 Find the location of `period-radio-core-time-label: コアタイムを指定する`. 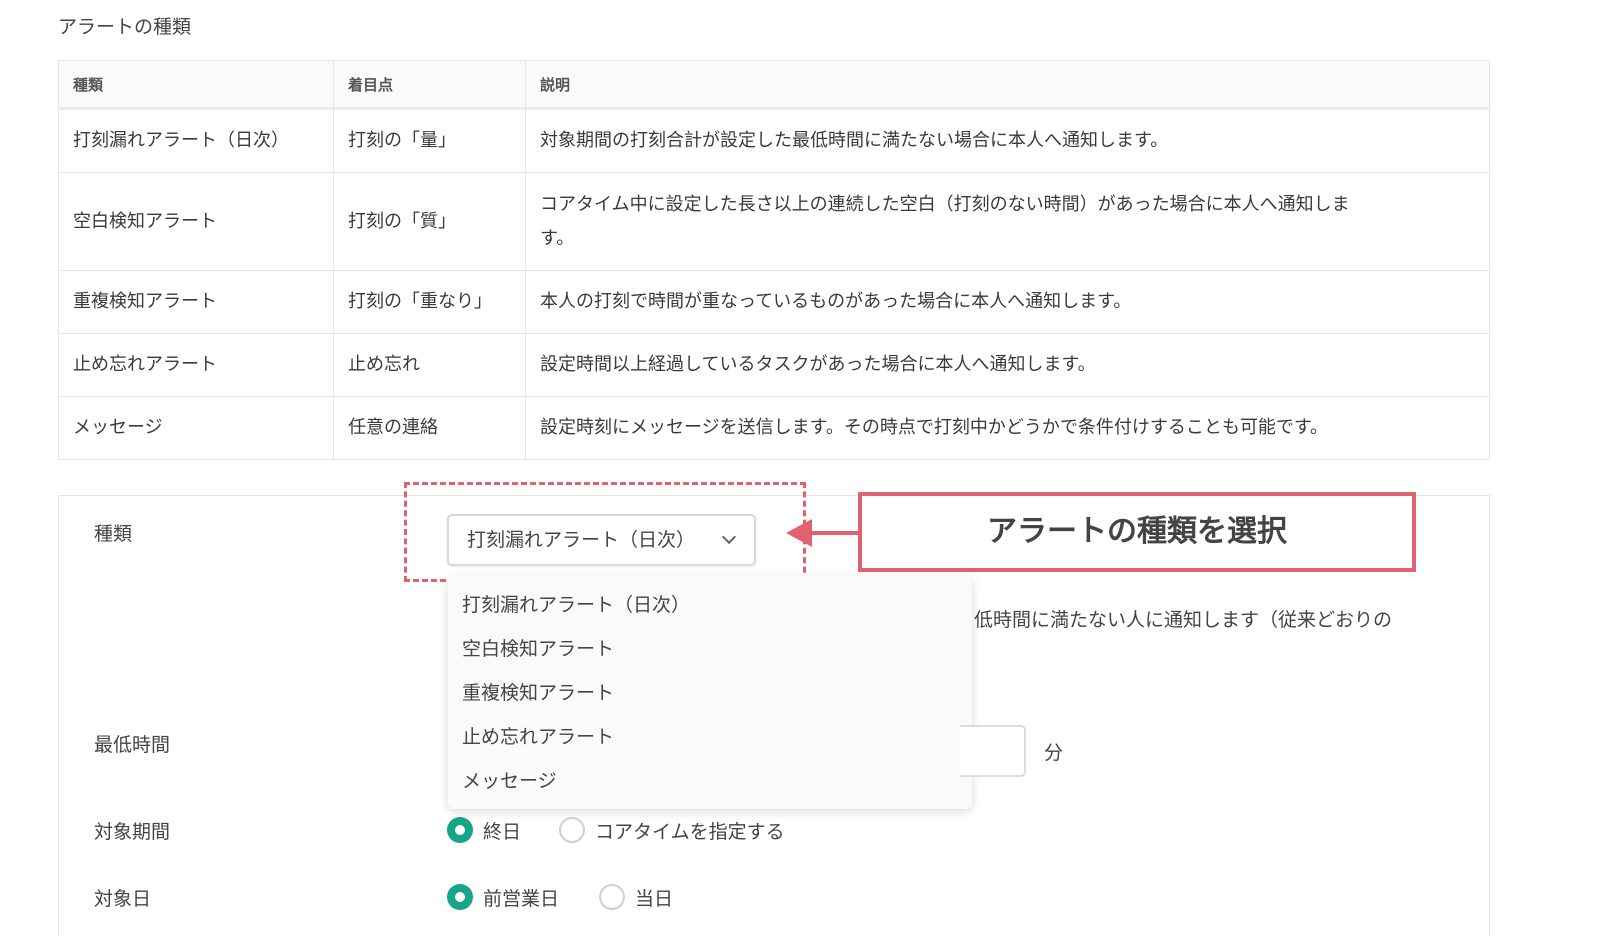

period-radio-core-time-label: コアタイムを指定する is located at coordinates (690, 832).